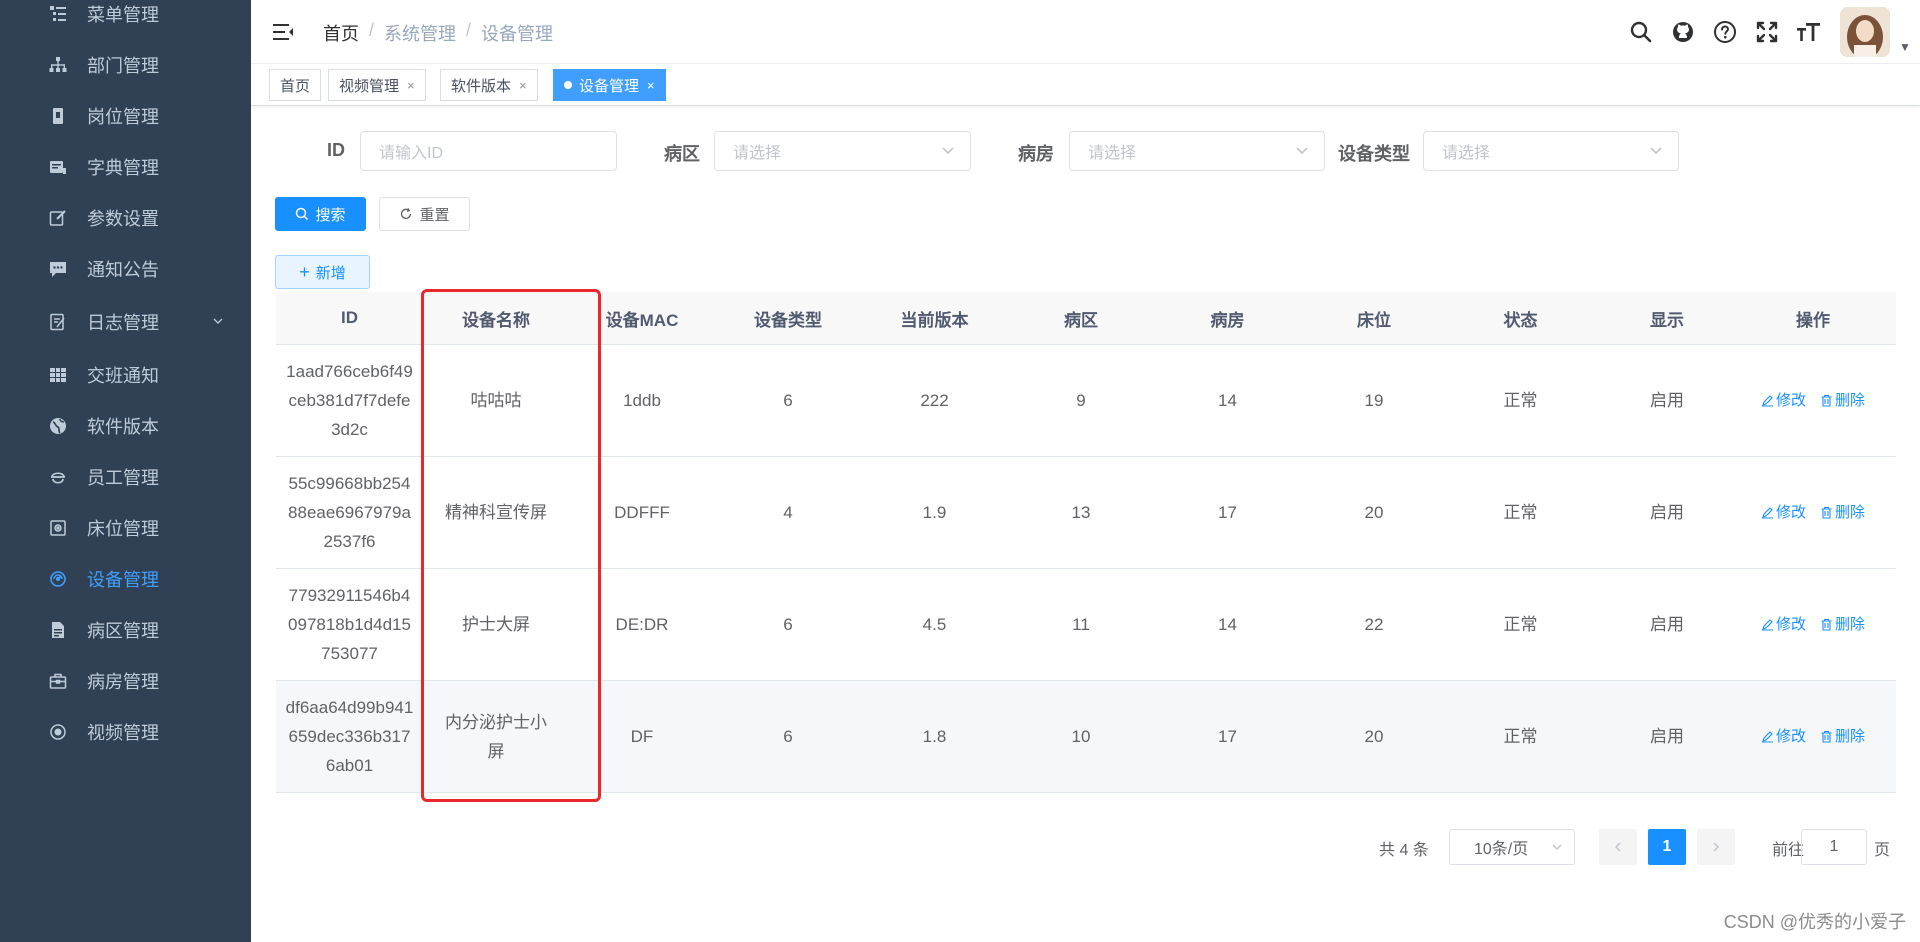 Image resolution: width=1920 pixels, height=942 pixels. What do you see at coordinates (1767, 32) in the screenshot?
I see `fullscreen-icon` at bounding box center [1767, 32].